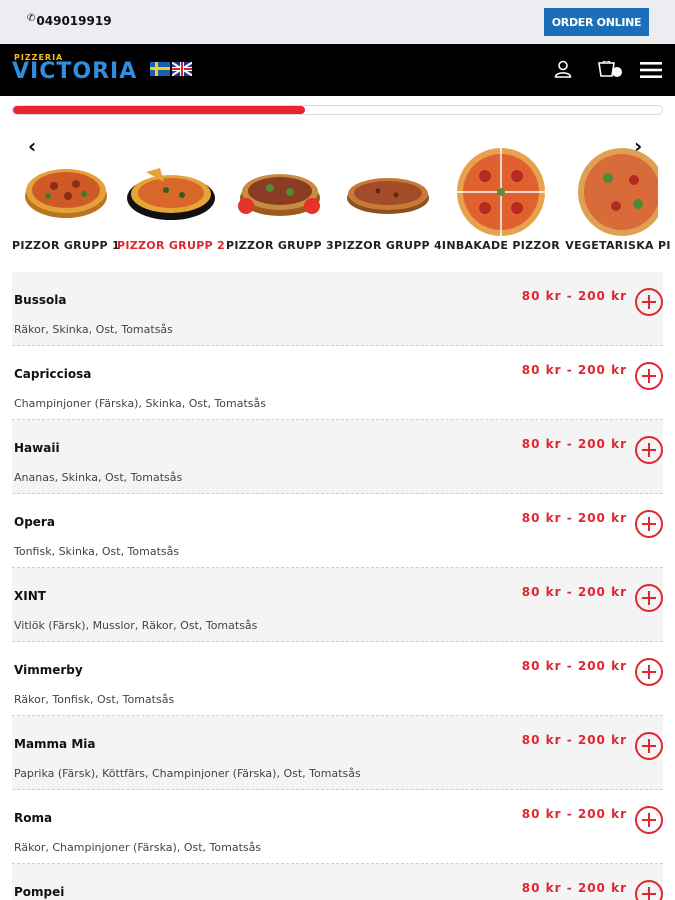 This screenshot has height=900, width=675. What do you see at coordinates (66, 245) in the screenshot?
I see `category-label: PIZZOR GRUPP 1` at bounding box center [66, 245].